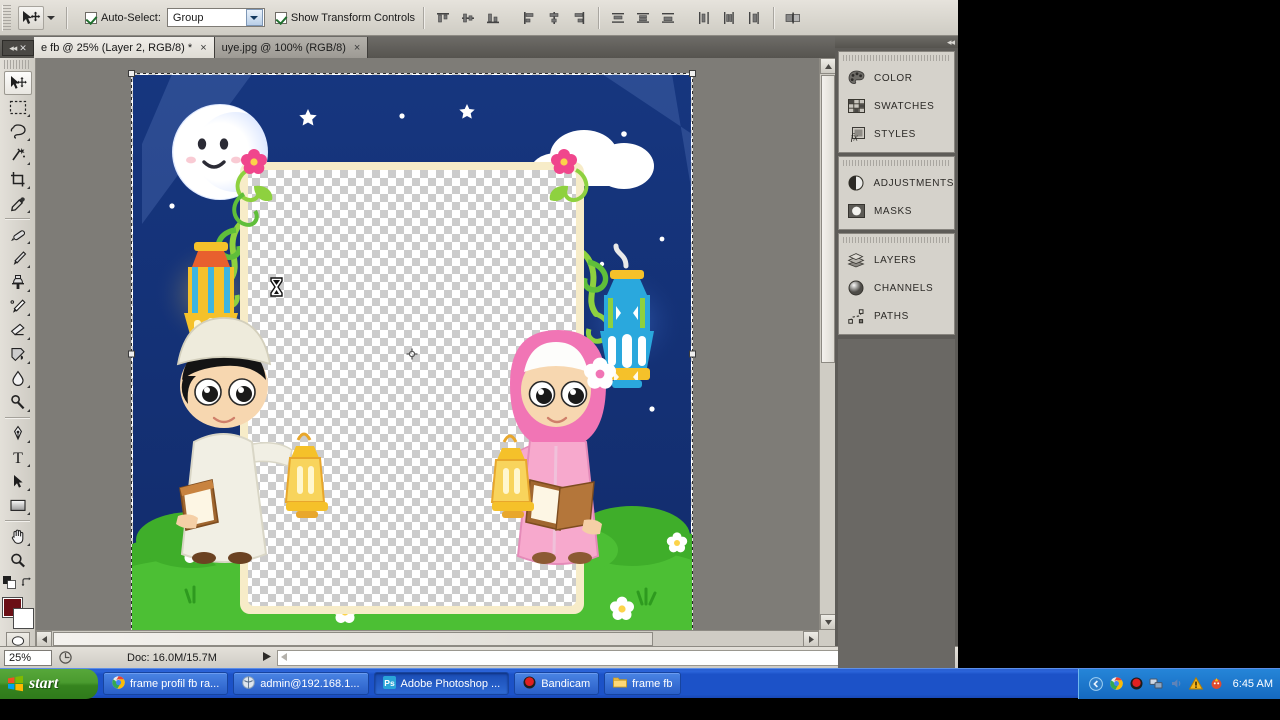  I want to click on chevron-down-icon, so click(254, 17).